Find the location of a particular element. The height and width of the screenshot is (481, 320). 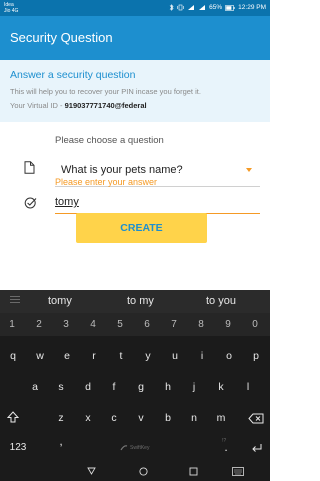

suggestion-3: to you is located at coordinates (221, 301).